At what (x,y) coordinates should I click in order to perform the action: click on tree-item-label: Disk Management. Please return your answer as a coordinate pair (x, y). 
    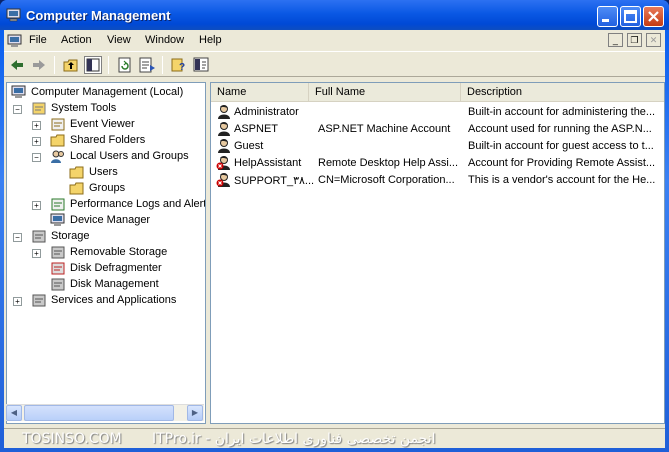
    Looking at the image, I should click on (114, 284).